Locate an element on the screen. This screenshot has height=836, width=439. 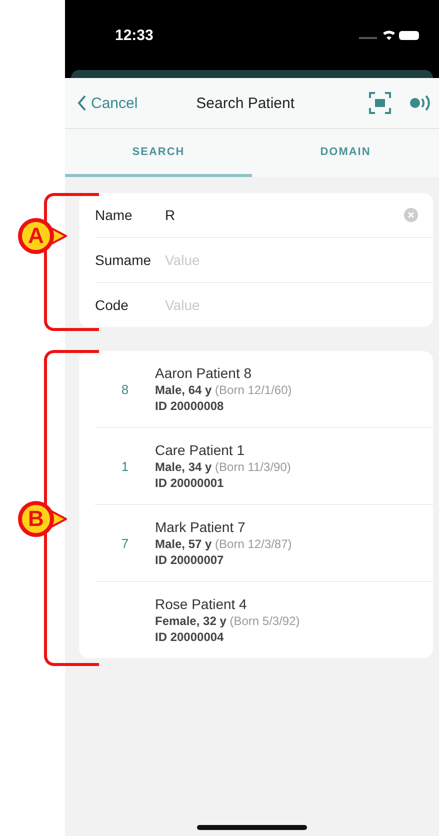
screen-title: Search Patient is located at coordinates (245, 103).